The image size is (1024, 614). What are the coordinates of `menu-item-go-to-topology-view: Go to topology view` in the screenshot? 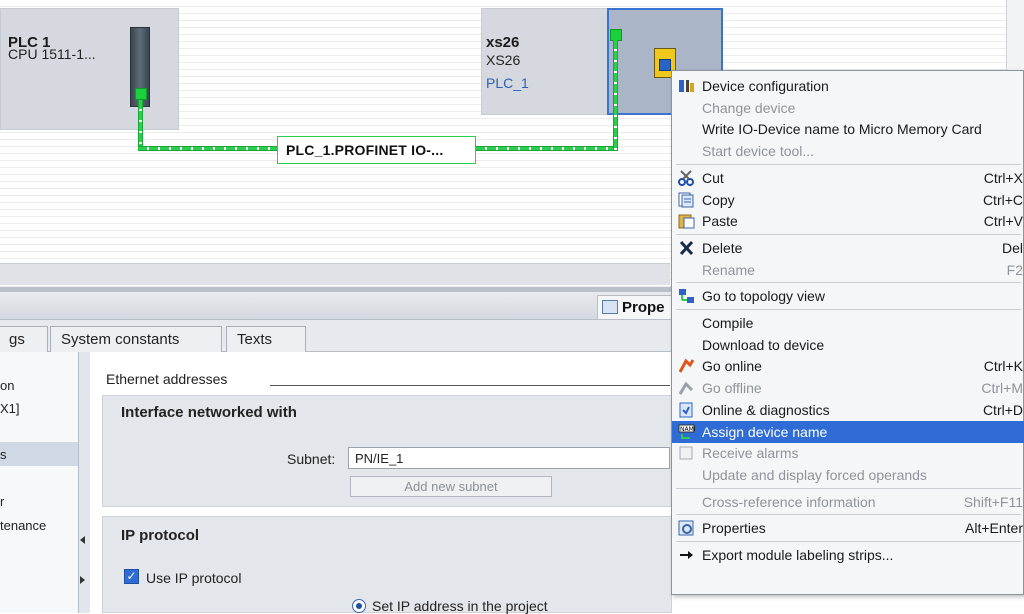 It's located at (848, 296).